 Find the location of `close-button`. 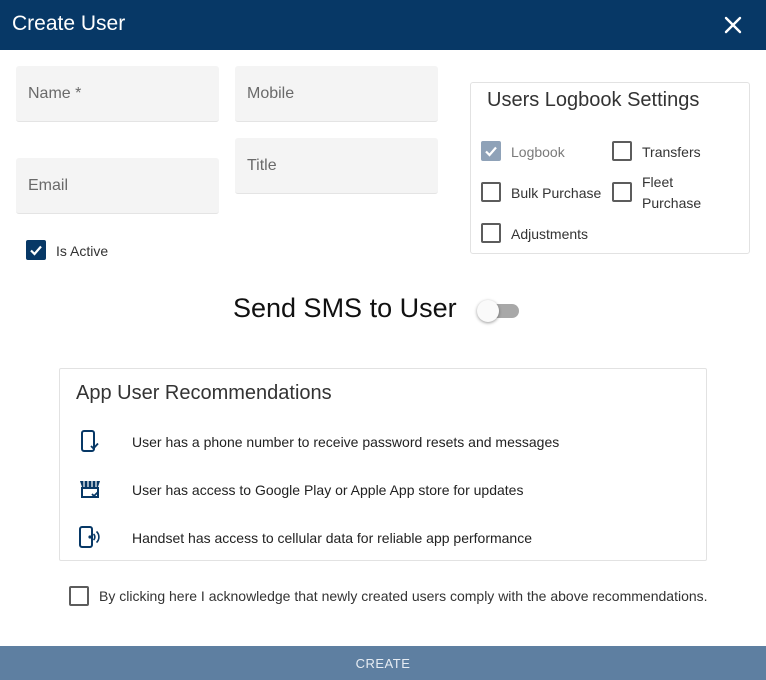

close-button is located at coordinates (733, 25).